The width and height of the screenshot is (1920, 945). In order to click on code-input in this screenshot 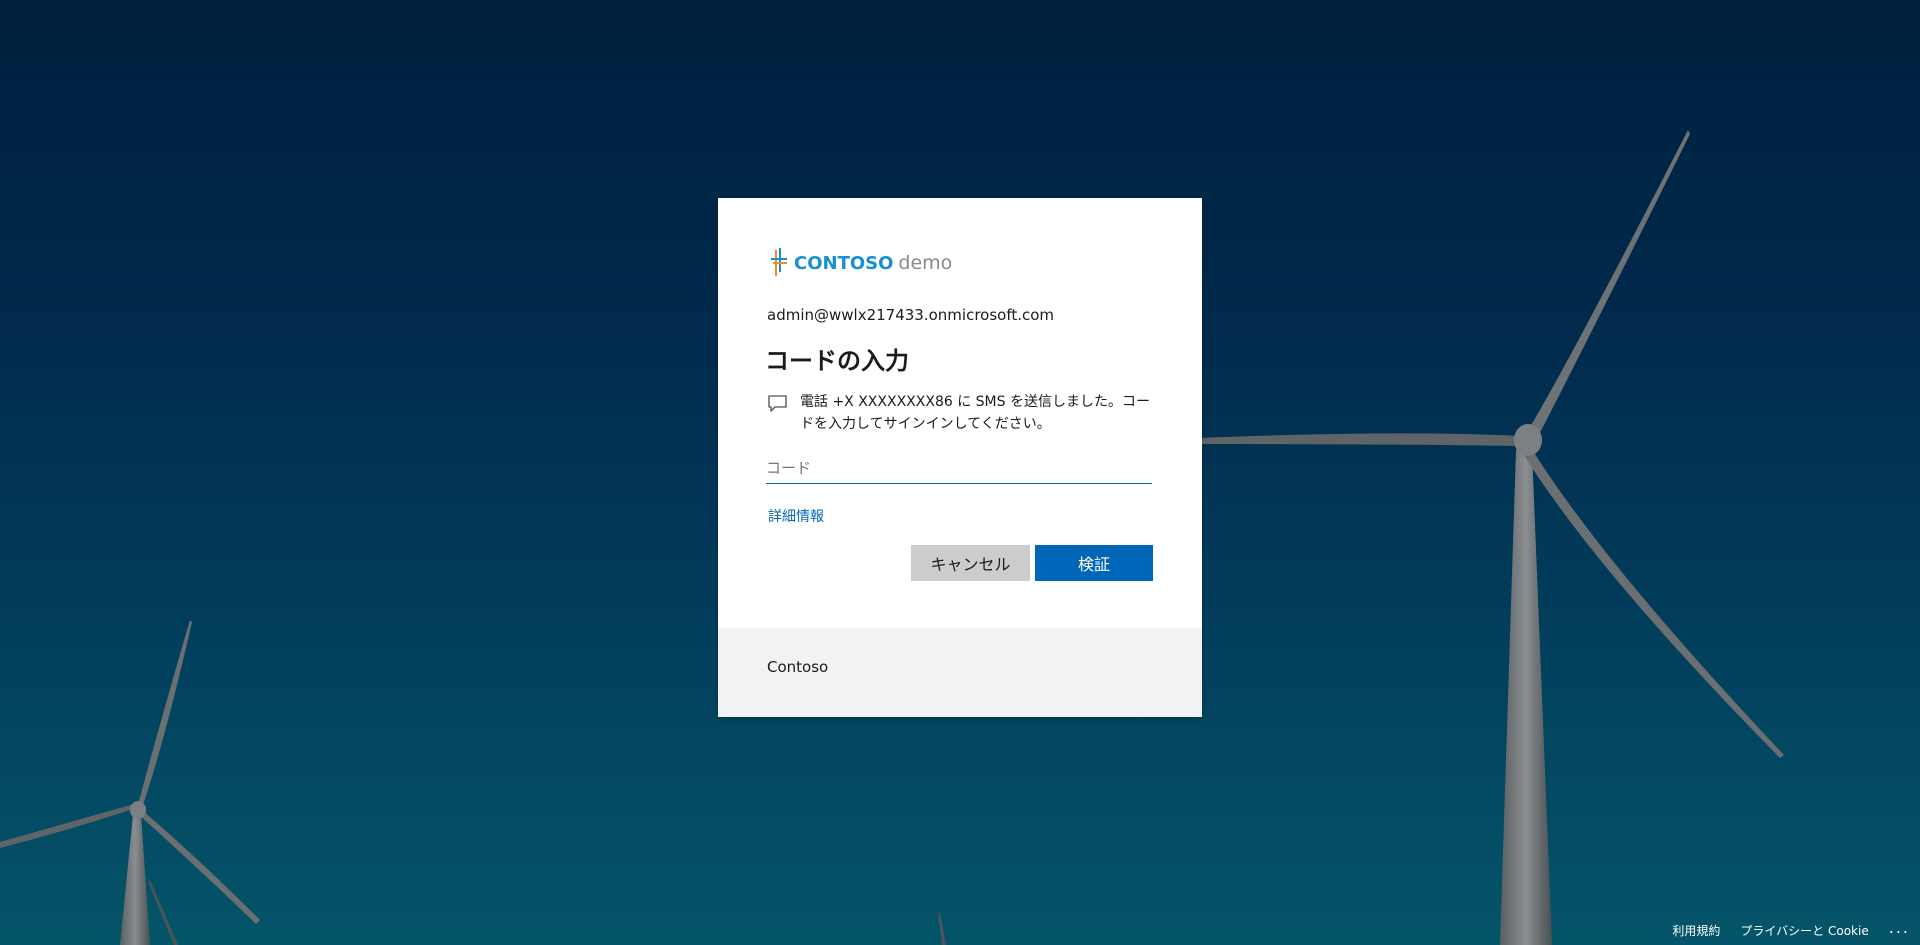, I will do `click(959, 468)`.